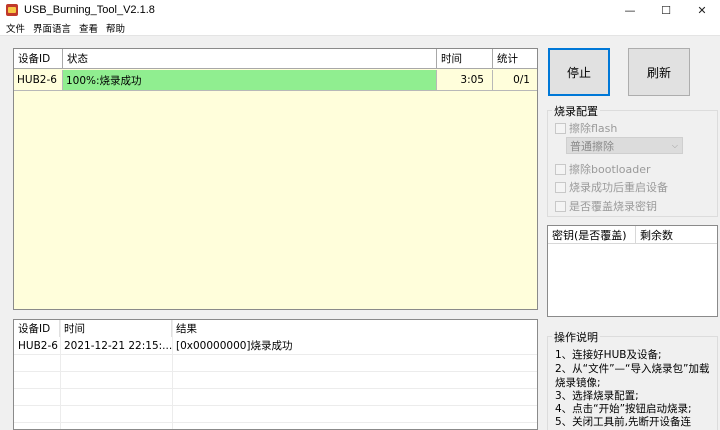 The height and width of the screenshot is (430, 720). I want to click on erase-mode-value: 普通擦除, so click(592, 146).